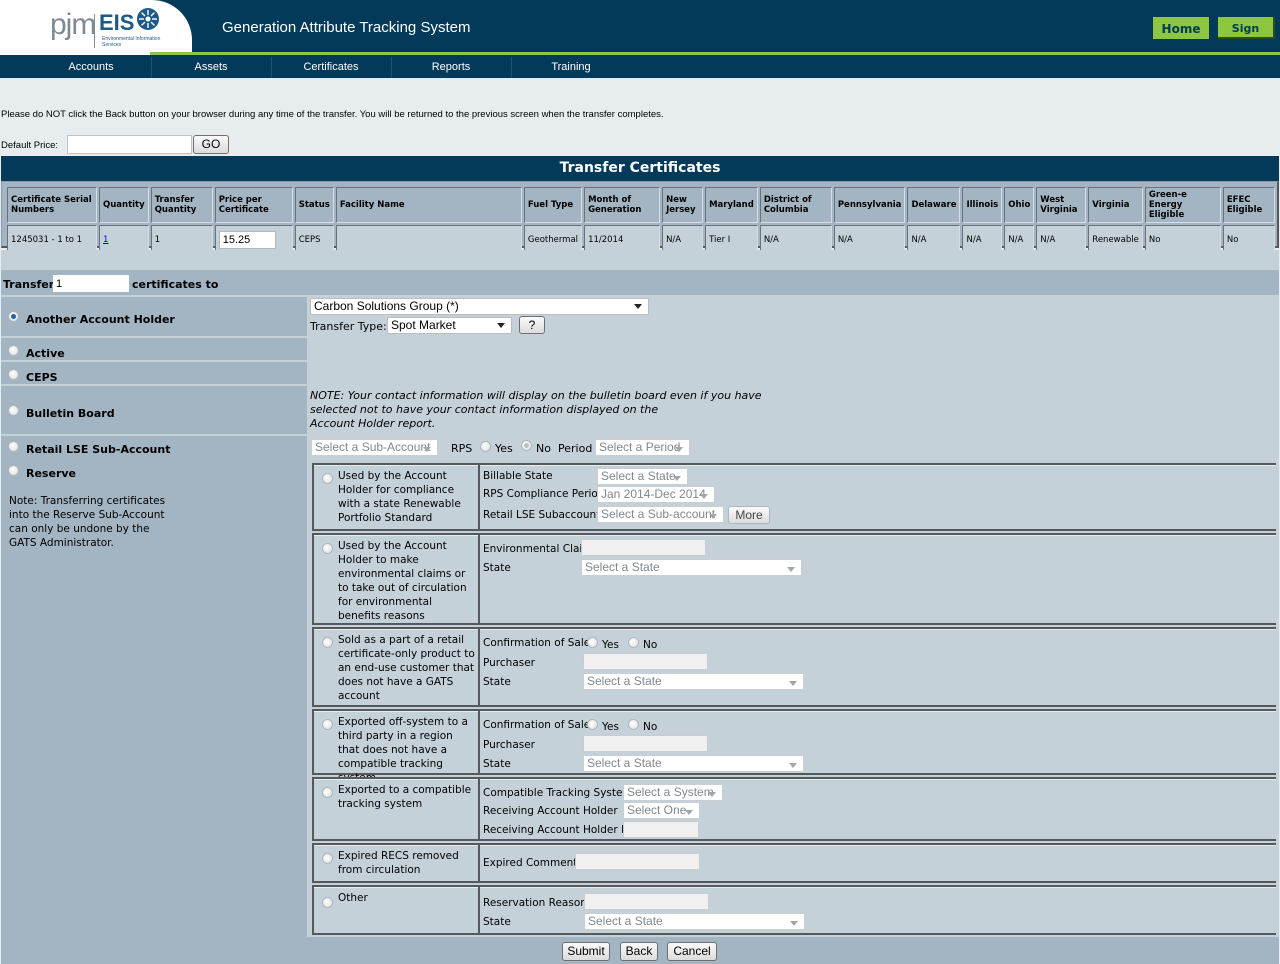 This screenshot has width=1280, height=964. What do you see at coordinates (327, 858) in the screenshot?
I see `reserve-reason-expired-radio` at bounding box center [327, 858].